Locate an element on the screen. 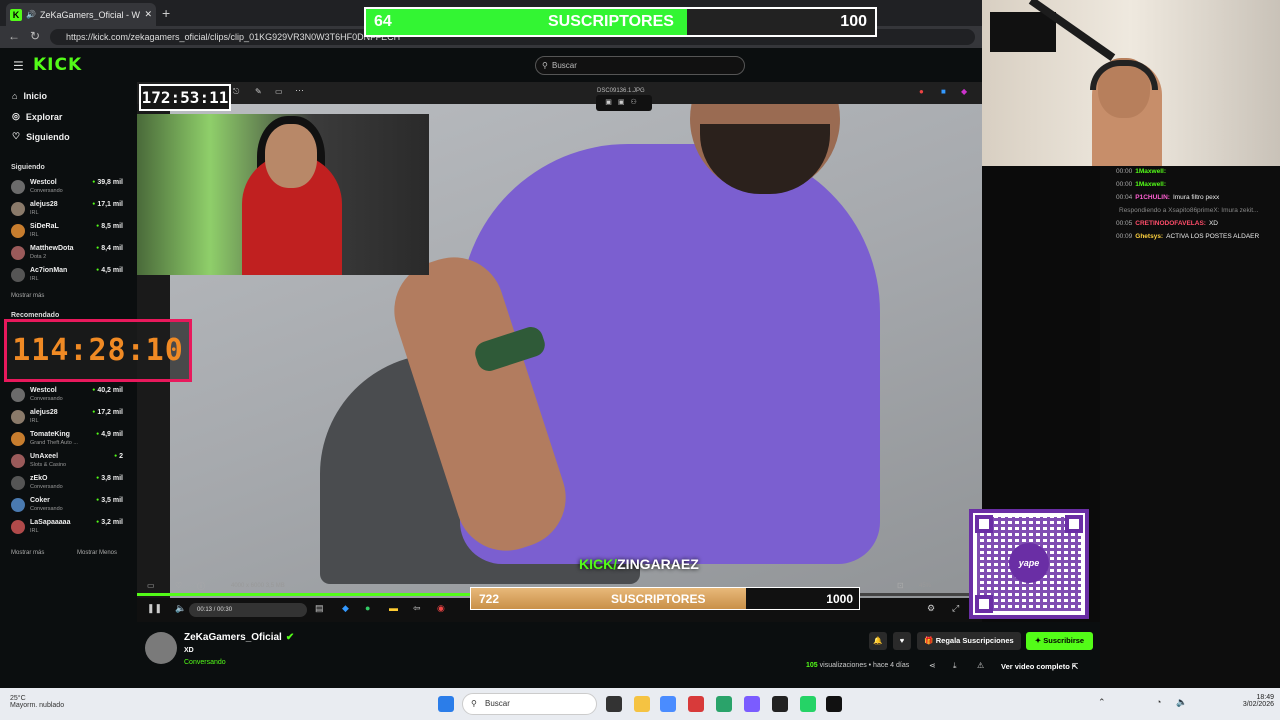 Image resolution: width=1280 pixels, height=720 pixels. task-view-icon is located at coordinates (614, 704).